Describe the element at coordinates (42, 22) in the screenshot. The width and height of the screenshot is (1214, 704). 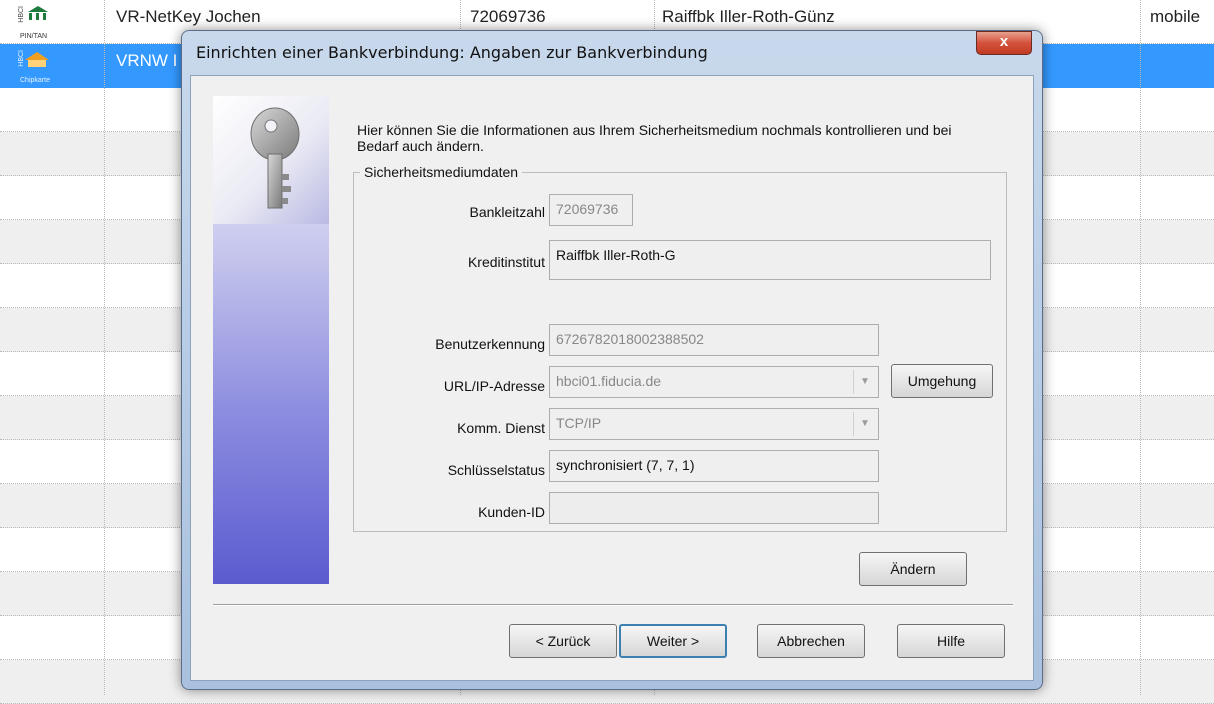
I see `hbci-pintan-icon: HBCI PIN/TAN` at that location.